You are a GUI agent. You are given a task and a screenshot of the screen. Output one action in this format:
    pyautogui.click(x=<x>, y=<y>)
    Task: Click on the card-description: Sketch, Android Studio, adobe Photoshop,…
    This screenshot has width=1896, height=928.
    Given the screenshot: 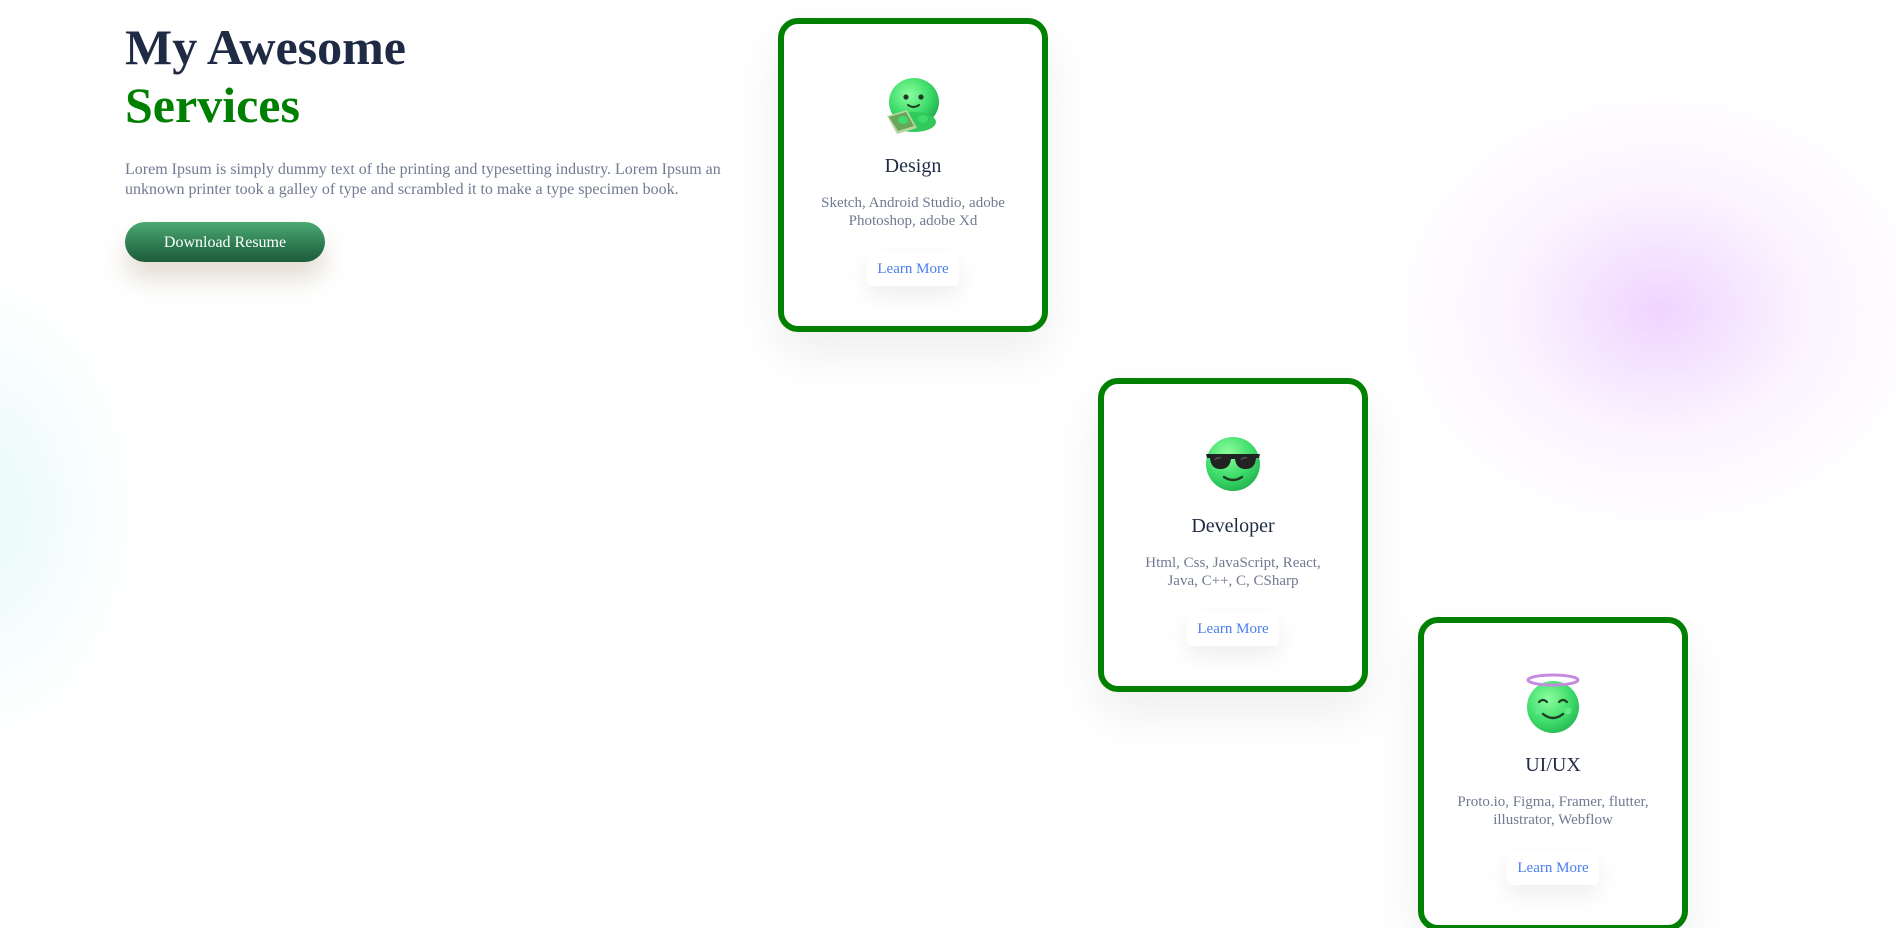 What is the action you would take?
    pyautogui.click(x=913, y=212)
    